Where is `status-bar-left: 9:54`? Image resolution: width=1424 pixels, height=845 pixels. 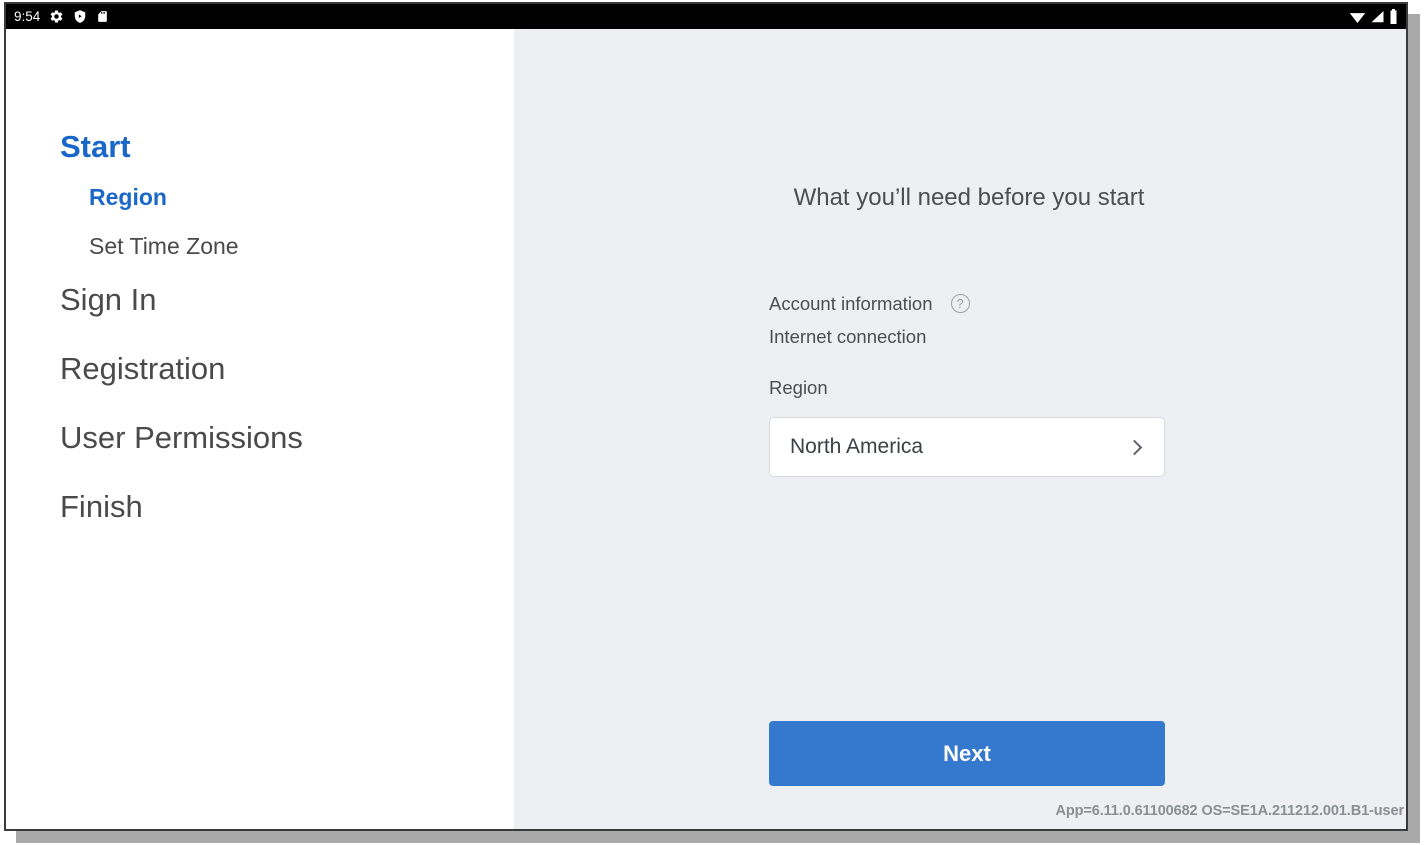 status-bar-left: 9:54 is located at coordinates (61, 16).